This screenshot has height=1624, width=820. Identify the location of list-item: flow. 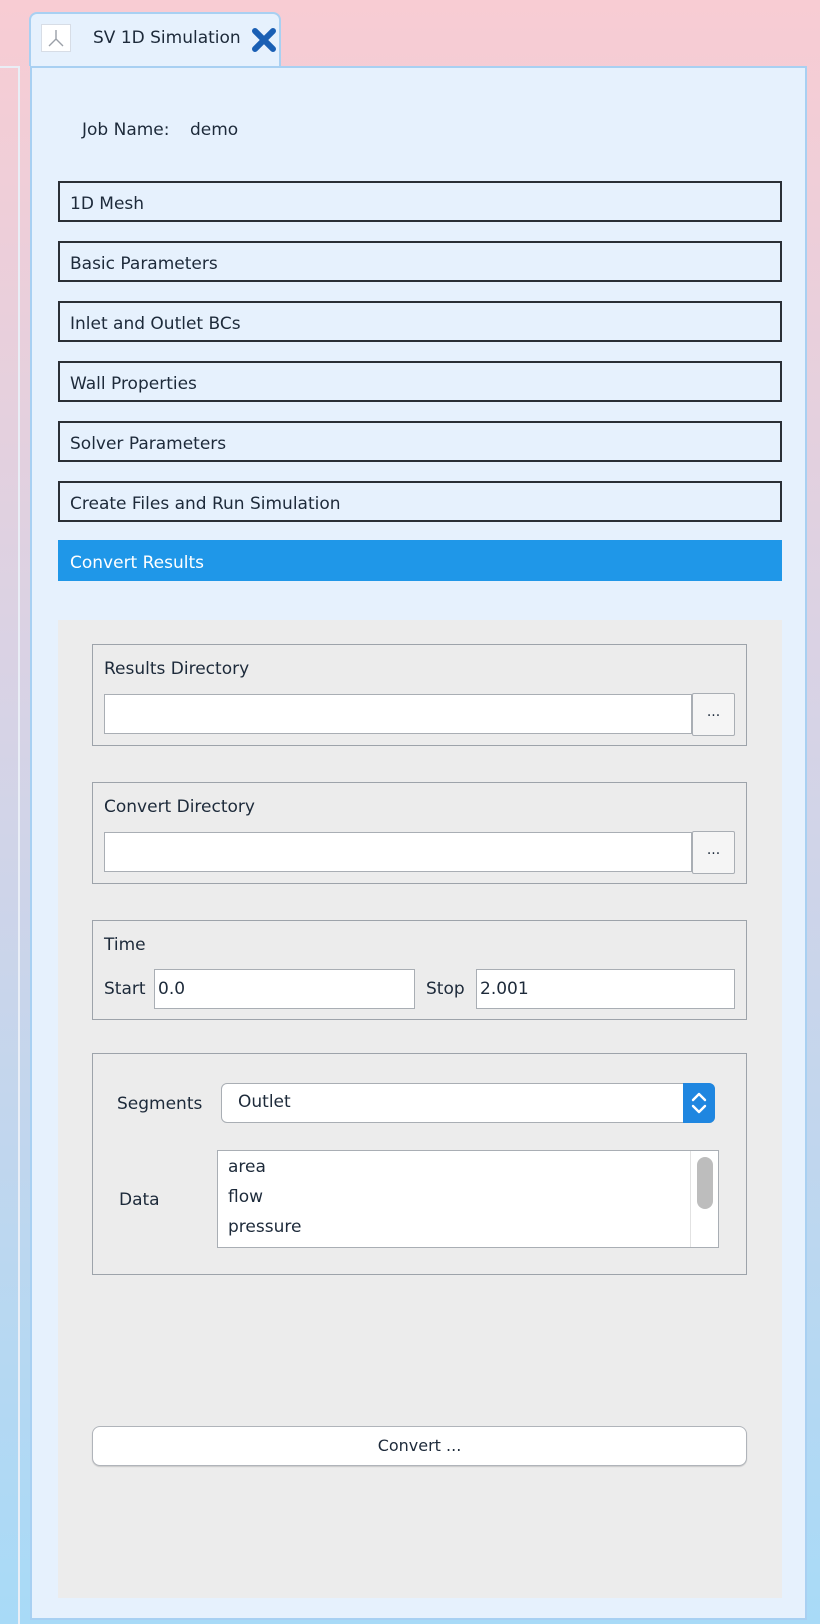
(245, 1197).